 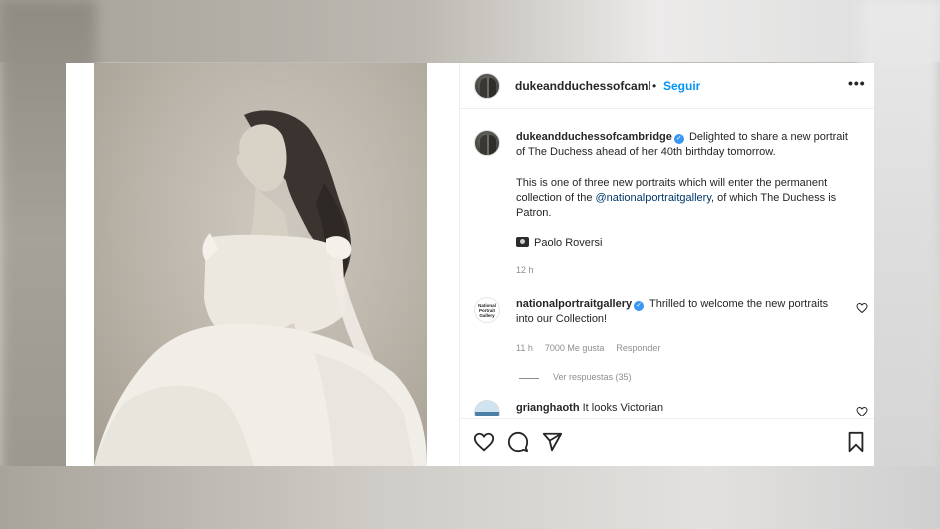 What do you see at coordinates (575, 348) in the screenshot?
I see `comment-1-likes: 7000 Me gusta` at bounding box center [575, 348].